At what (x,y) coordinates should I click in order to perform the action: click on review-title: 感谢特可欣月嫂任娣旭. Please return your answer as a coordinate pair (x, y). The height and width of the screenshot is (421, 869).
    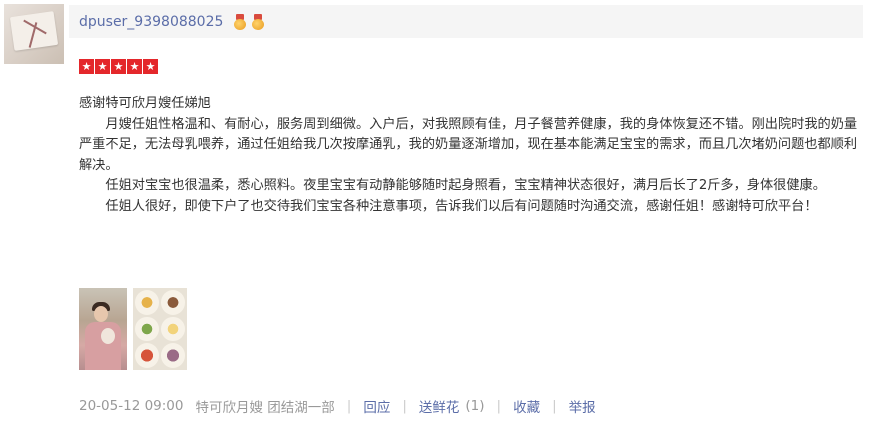
    Looking at the image, I should click on (145, 103).